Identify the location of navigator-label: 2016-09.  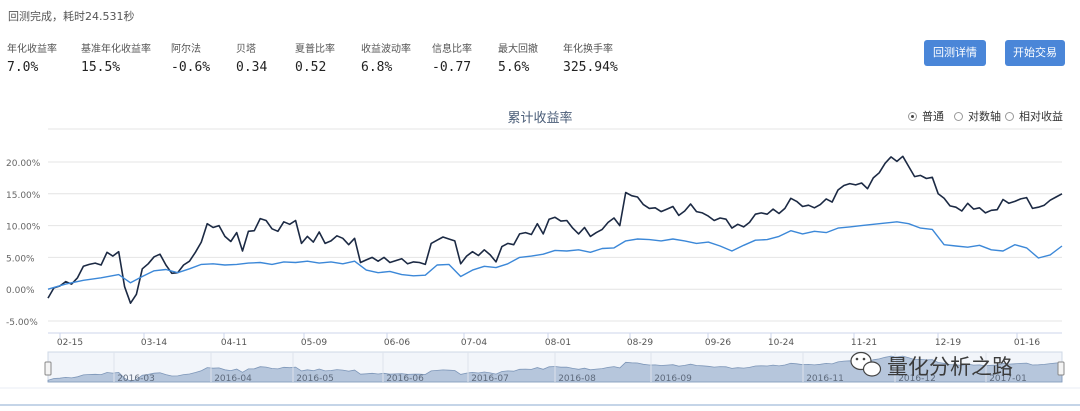
(673, 379).